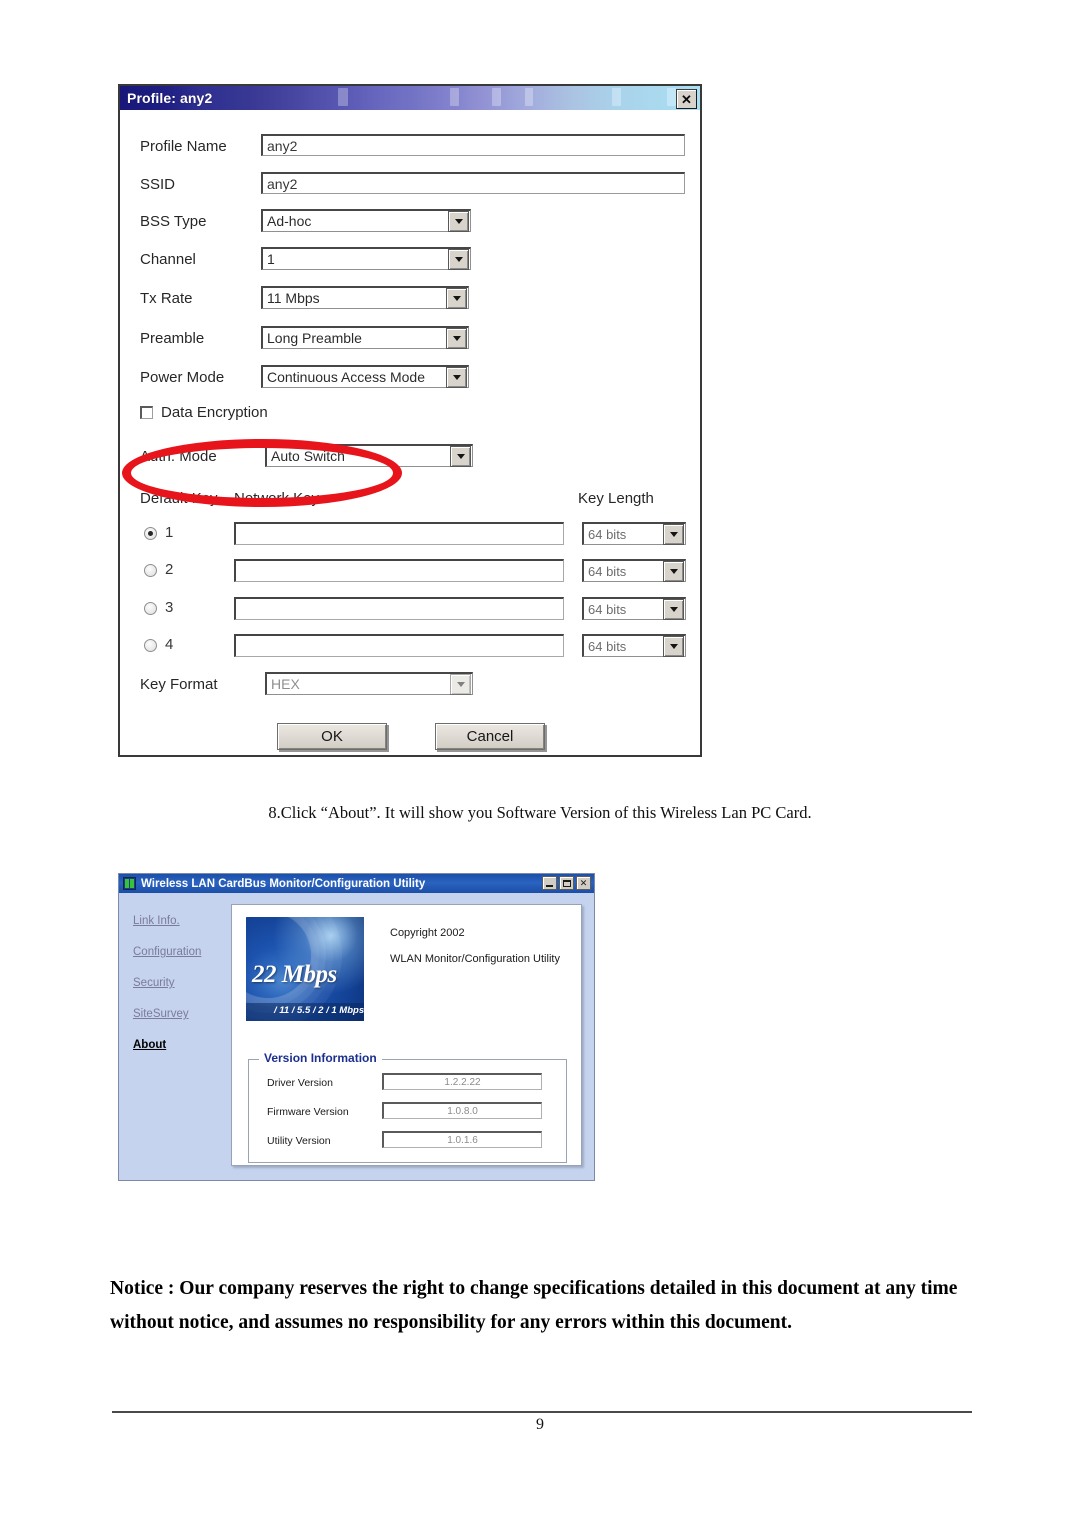 The width and height of the screenshot is (1080, 1528). What do you see at coordinates (173, 221) in the screenshot?
I see `bss-type-label: BSS Type` at bounding box center [173, 221].